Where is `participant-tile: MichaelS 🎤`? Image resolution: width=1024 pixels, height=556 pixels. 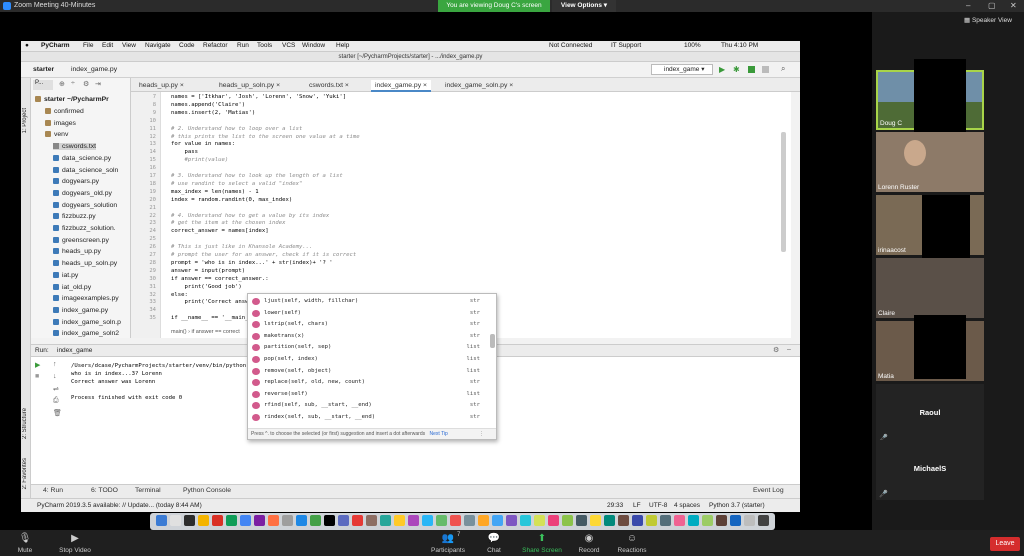
participant-tile: MichaelS 🎤 is located at coordinates (930, 470).